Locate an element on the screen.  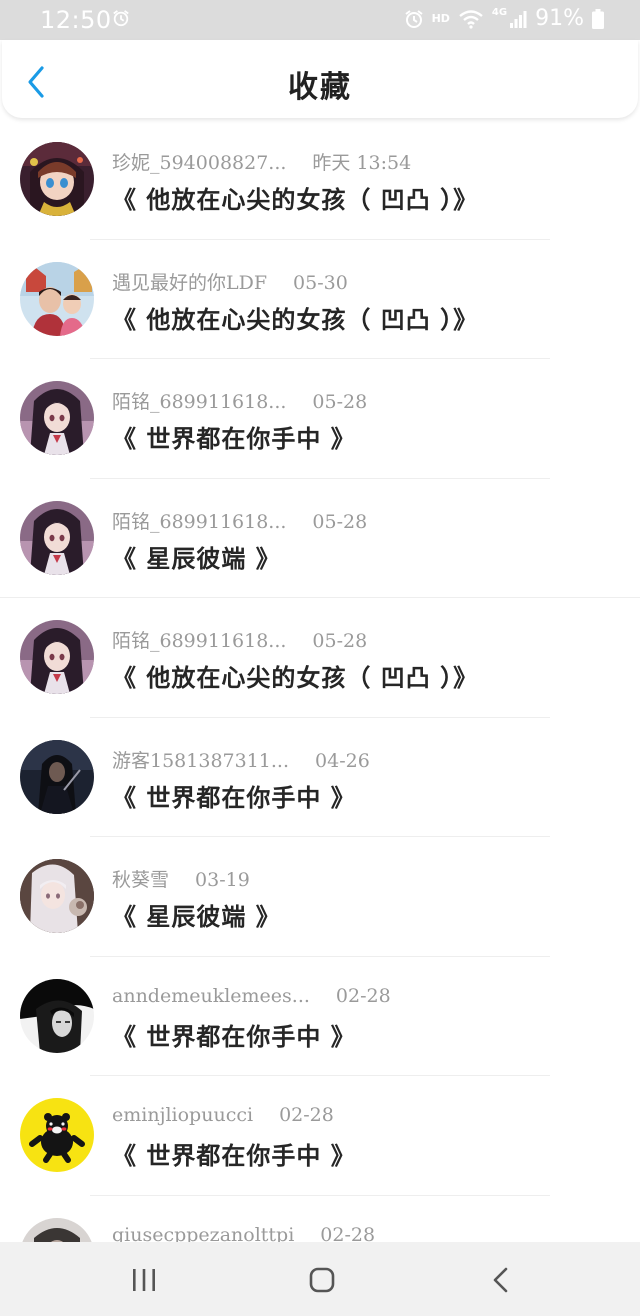
item-meta: 游客1581387311... 04-26 is located at coordinates (241, 759).